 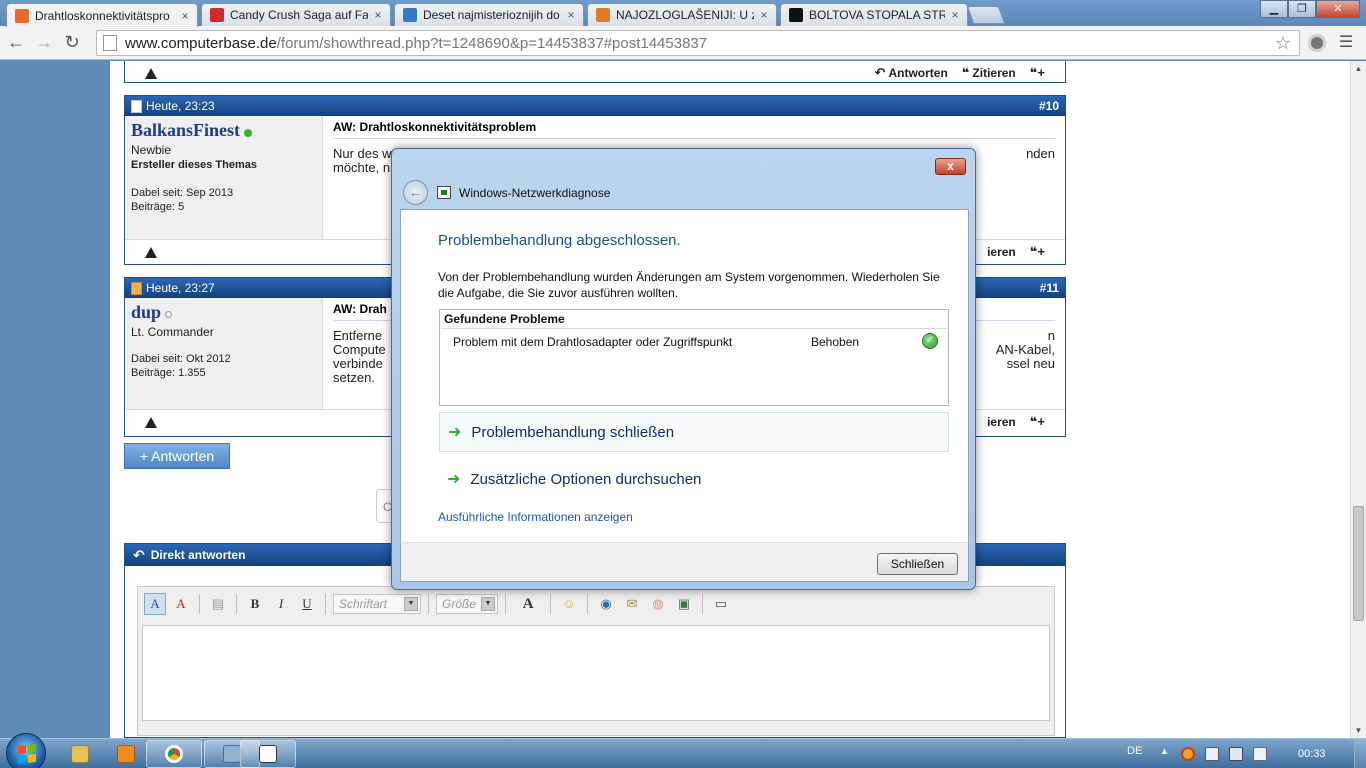 What do you see at coordinates (1236, 754) in the screenshot?
I see `network-icon` at bounding box center [1236, 754].